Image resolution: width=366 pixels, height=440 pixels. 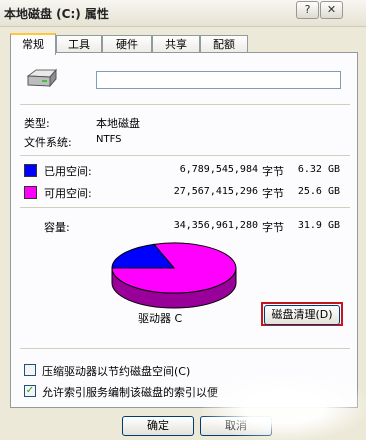 What do you see at coordinates (30, 192) in the screenshot?
I see `free-space-swatch` at bounding box center [30, 192].